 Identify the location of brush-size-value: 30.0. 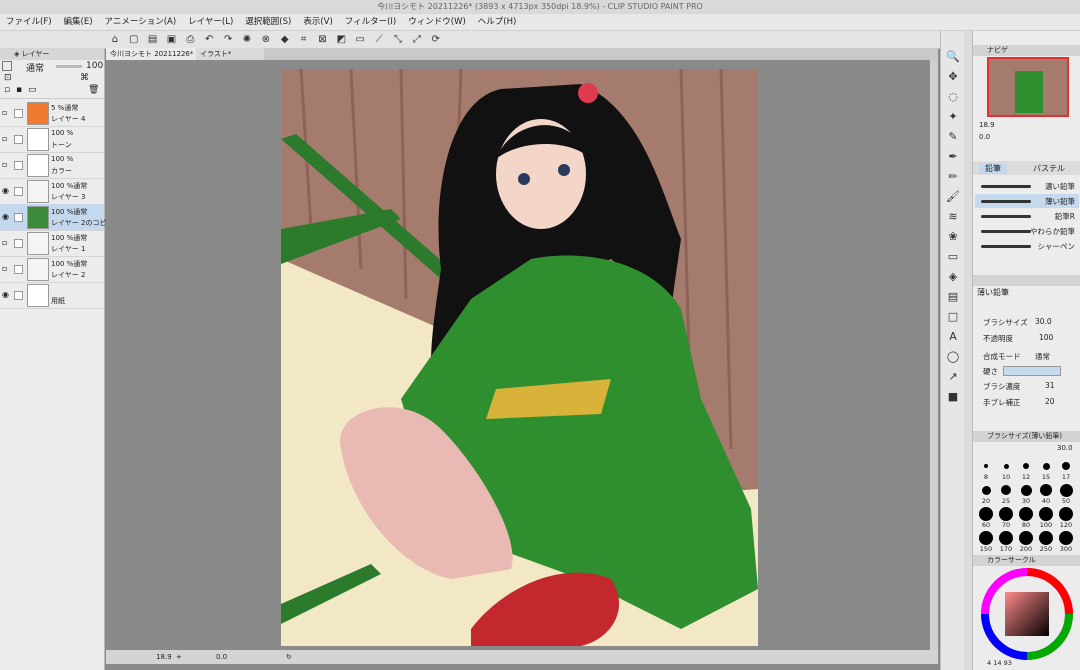
(1043, 321).